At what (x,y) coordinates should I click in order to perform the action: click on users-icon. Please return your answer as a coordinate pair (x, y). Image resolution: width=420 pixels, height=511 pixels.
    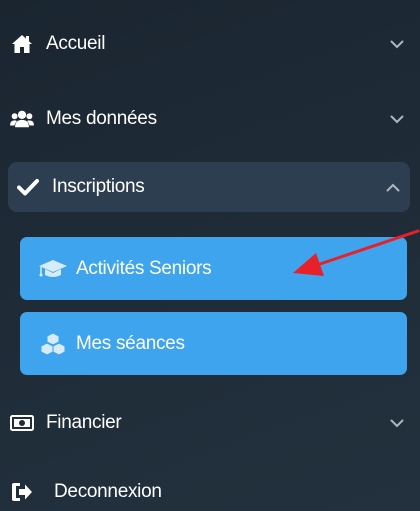
    Looking at the image, I should click on (22, 119).